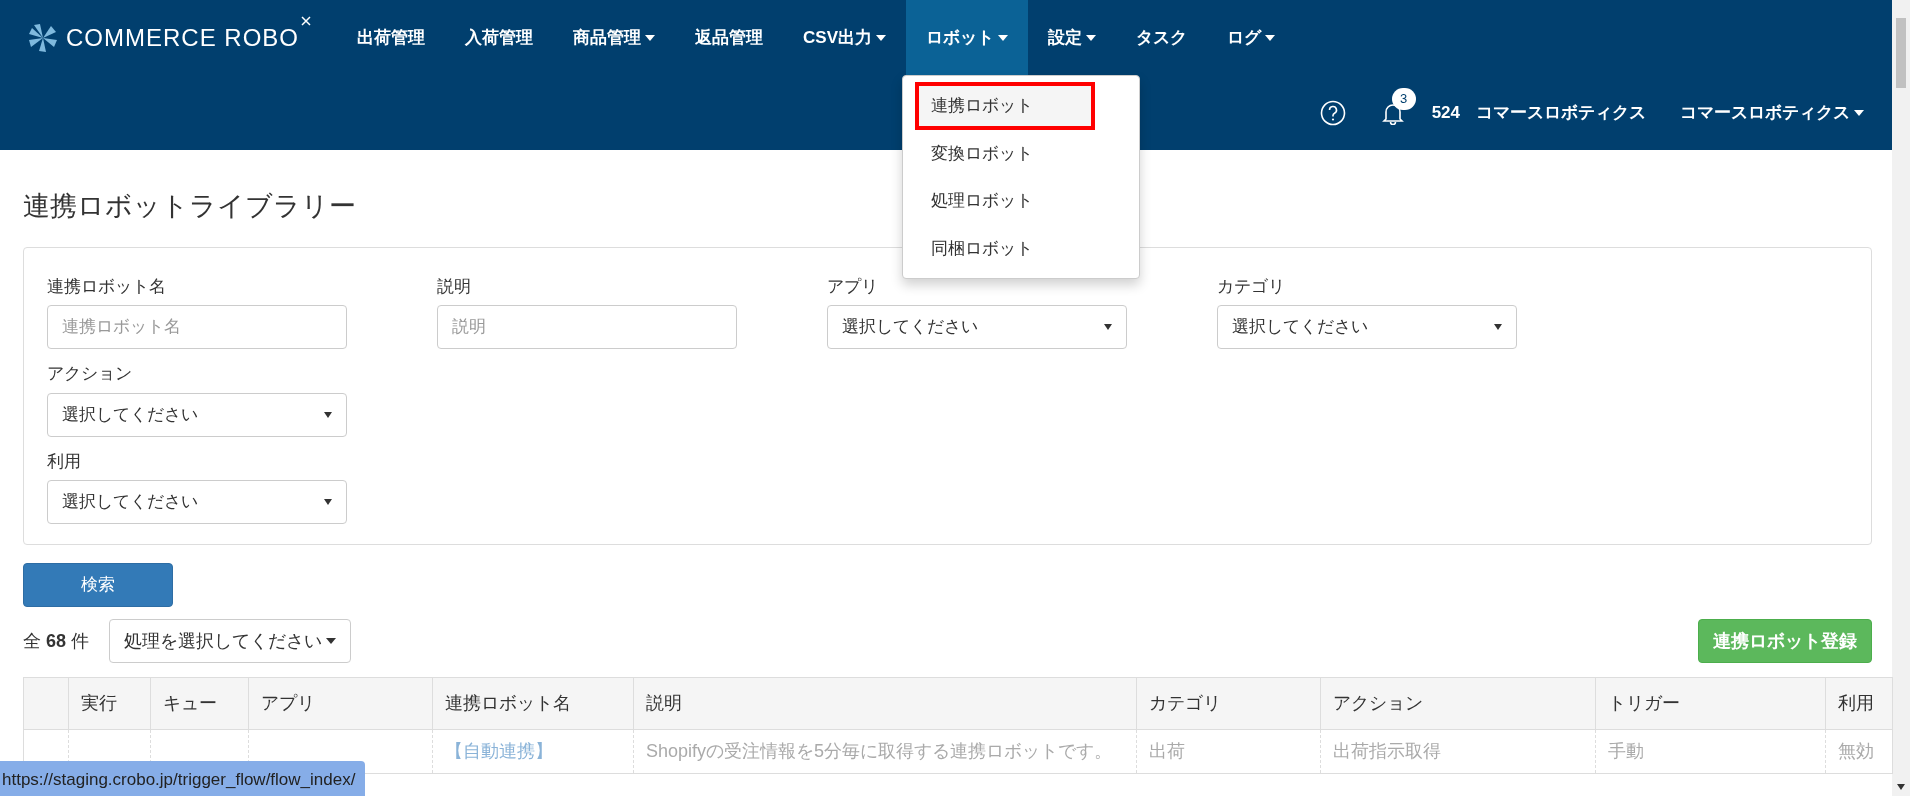 The image size is (1910, 796). I want to click on logo-icon, so click(43, 37).